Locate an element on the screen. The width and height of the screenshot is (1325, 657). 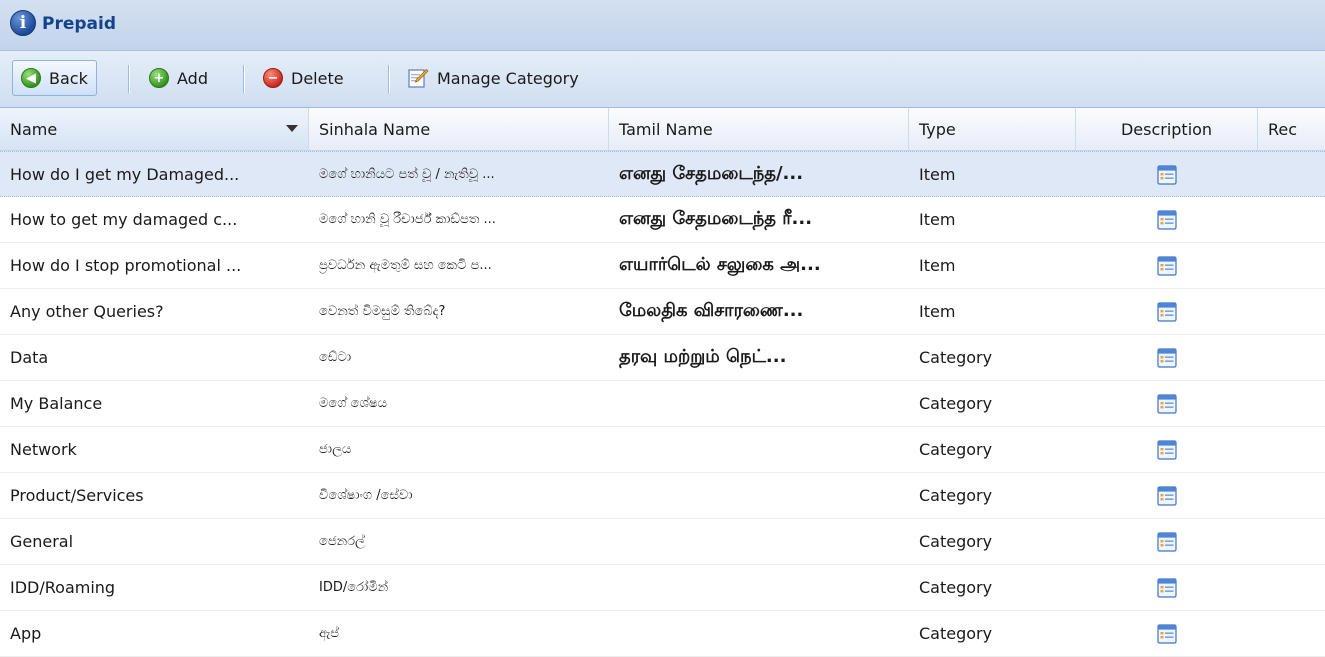
delete-button: − Delete is located at coordinates (303, 78).